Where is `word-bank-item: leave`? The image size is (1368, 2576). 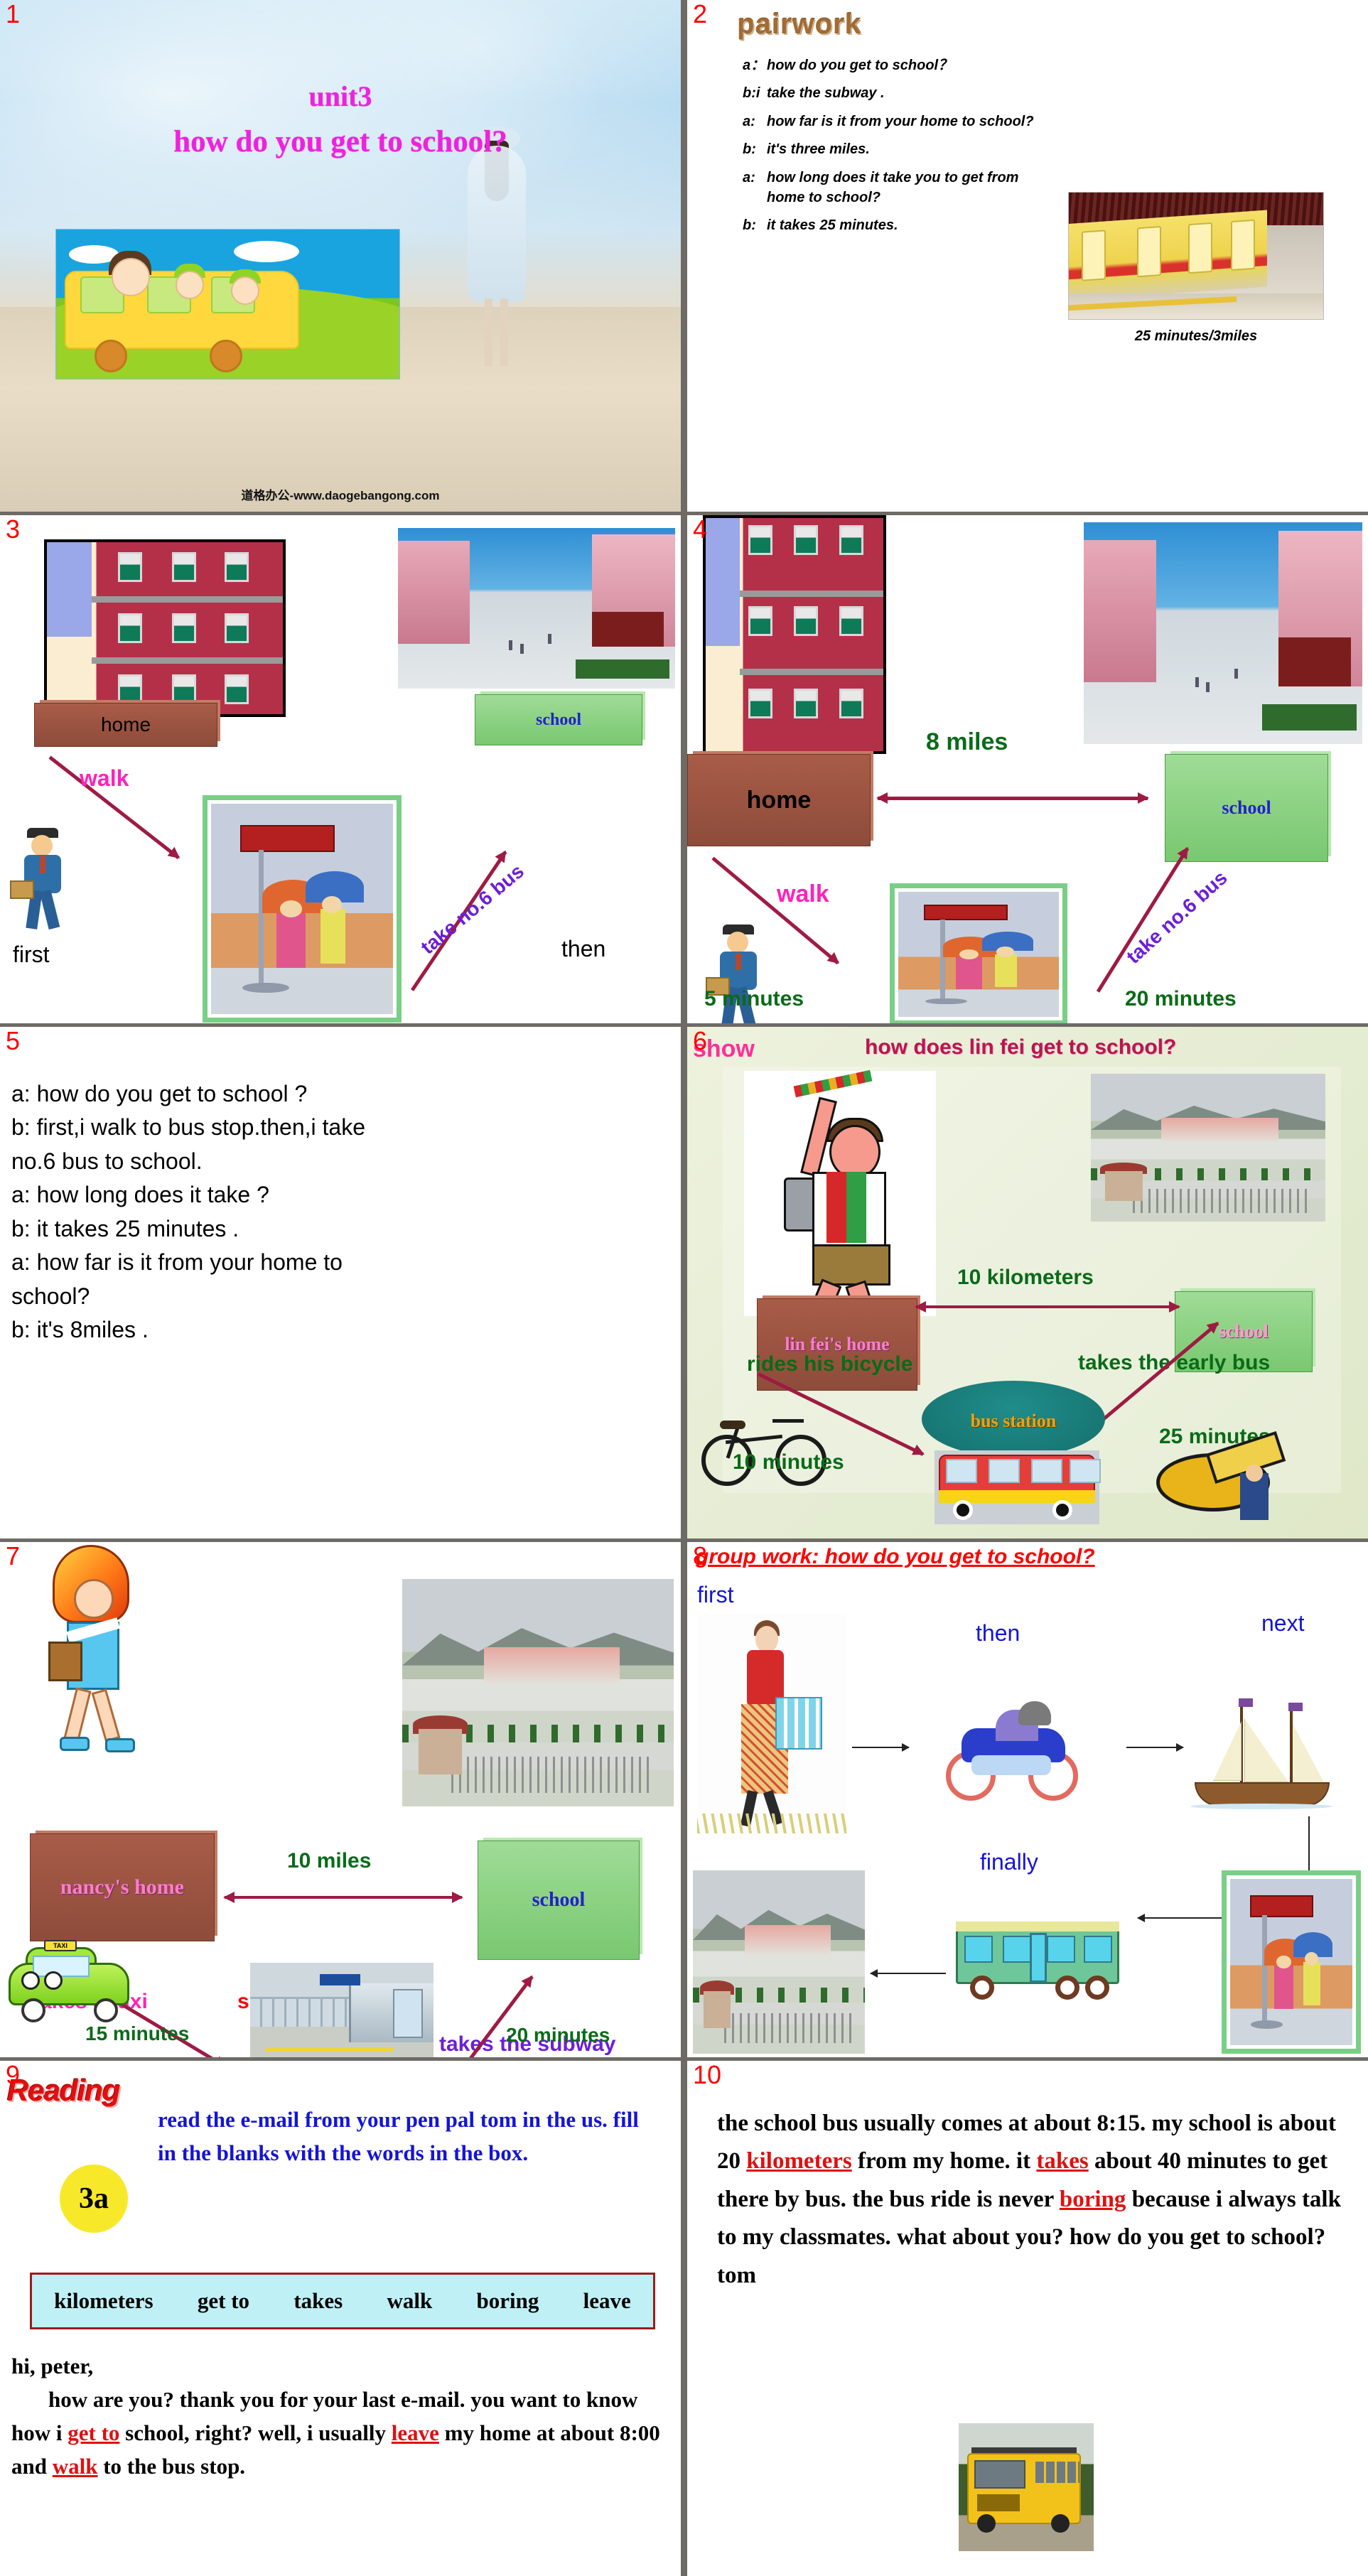
word-bank-item: leave is located at coordinates (607, 2301).